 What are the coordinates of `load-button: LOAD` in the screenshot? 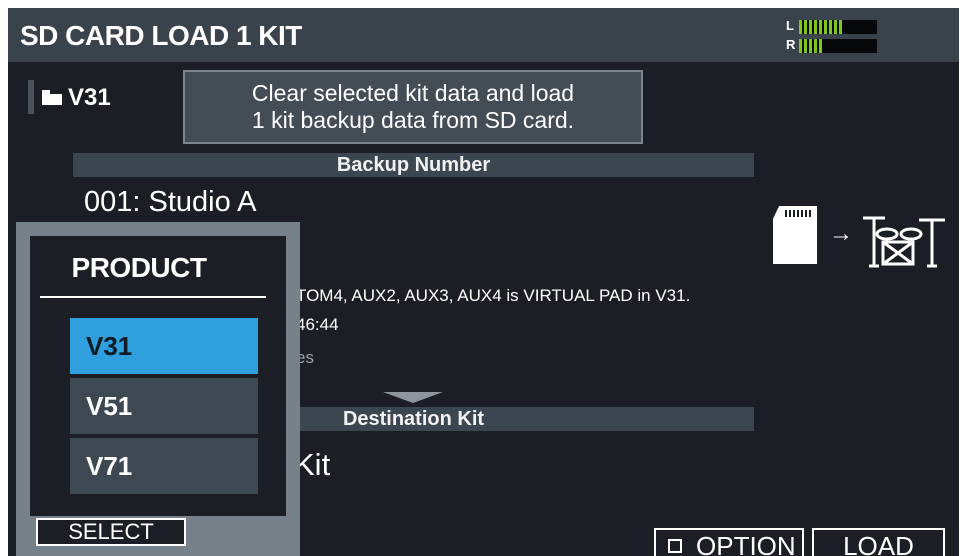 It's located at (878, 542).